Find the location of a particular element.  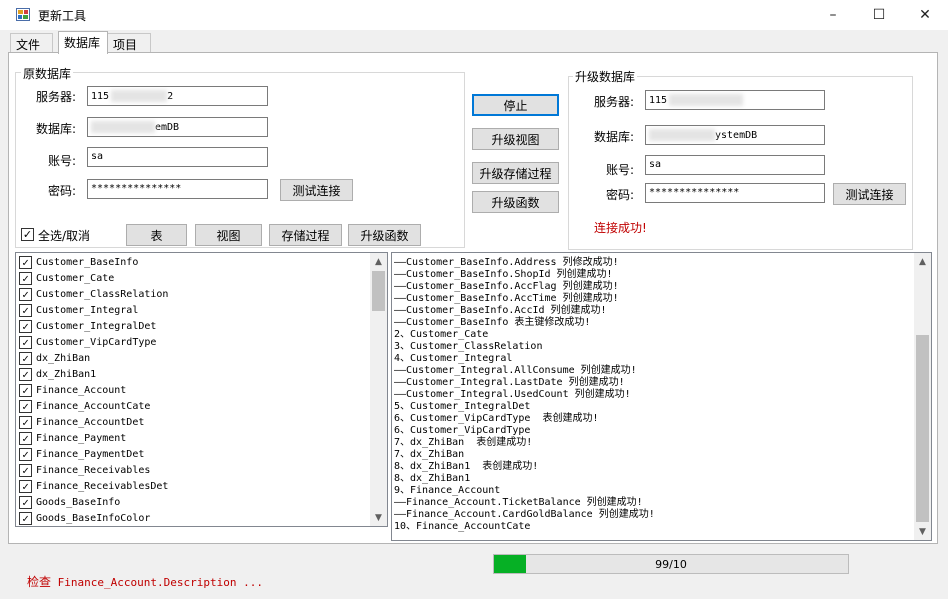

table-list-item: ✓ Finance_Receivables is located at coordinates (193, 470).